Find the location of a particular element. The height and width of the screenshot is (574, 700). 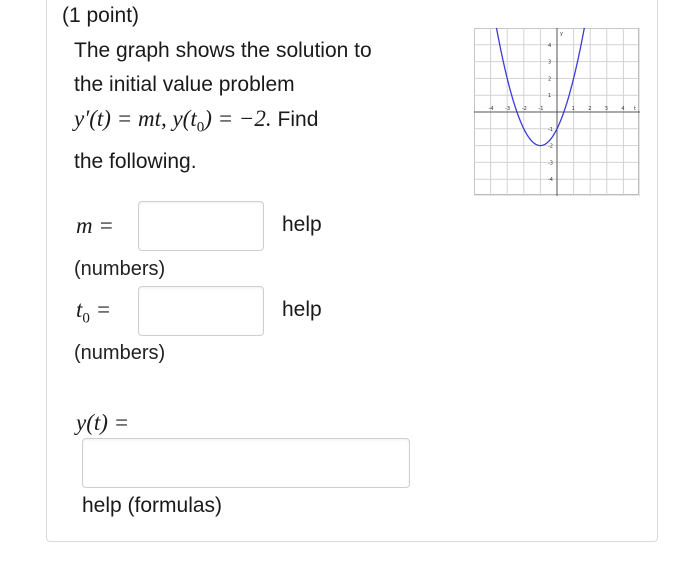

points-label: (1 point) is located at coordinates (101, 15).